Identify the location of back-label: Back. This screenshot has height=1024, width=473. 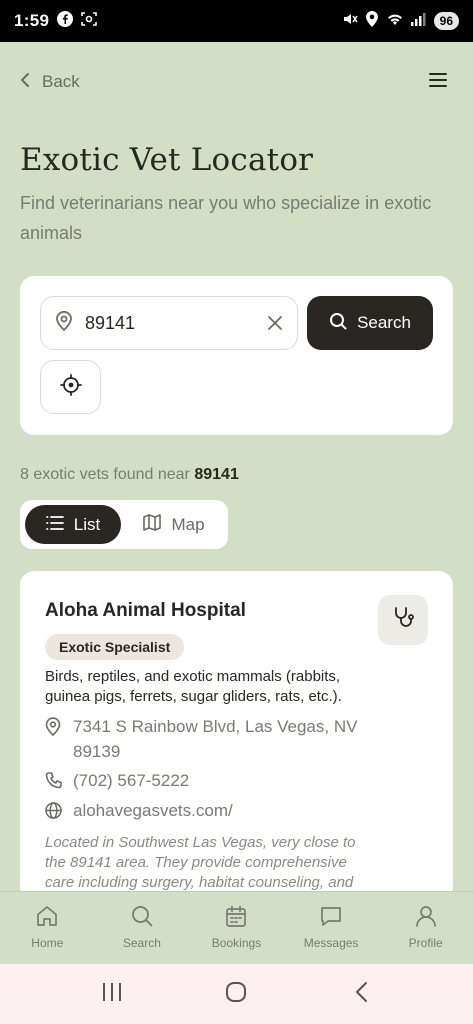
(61, 81).